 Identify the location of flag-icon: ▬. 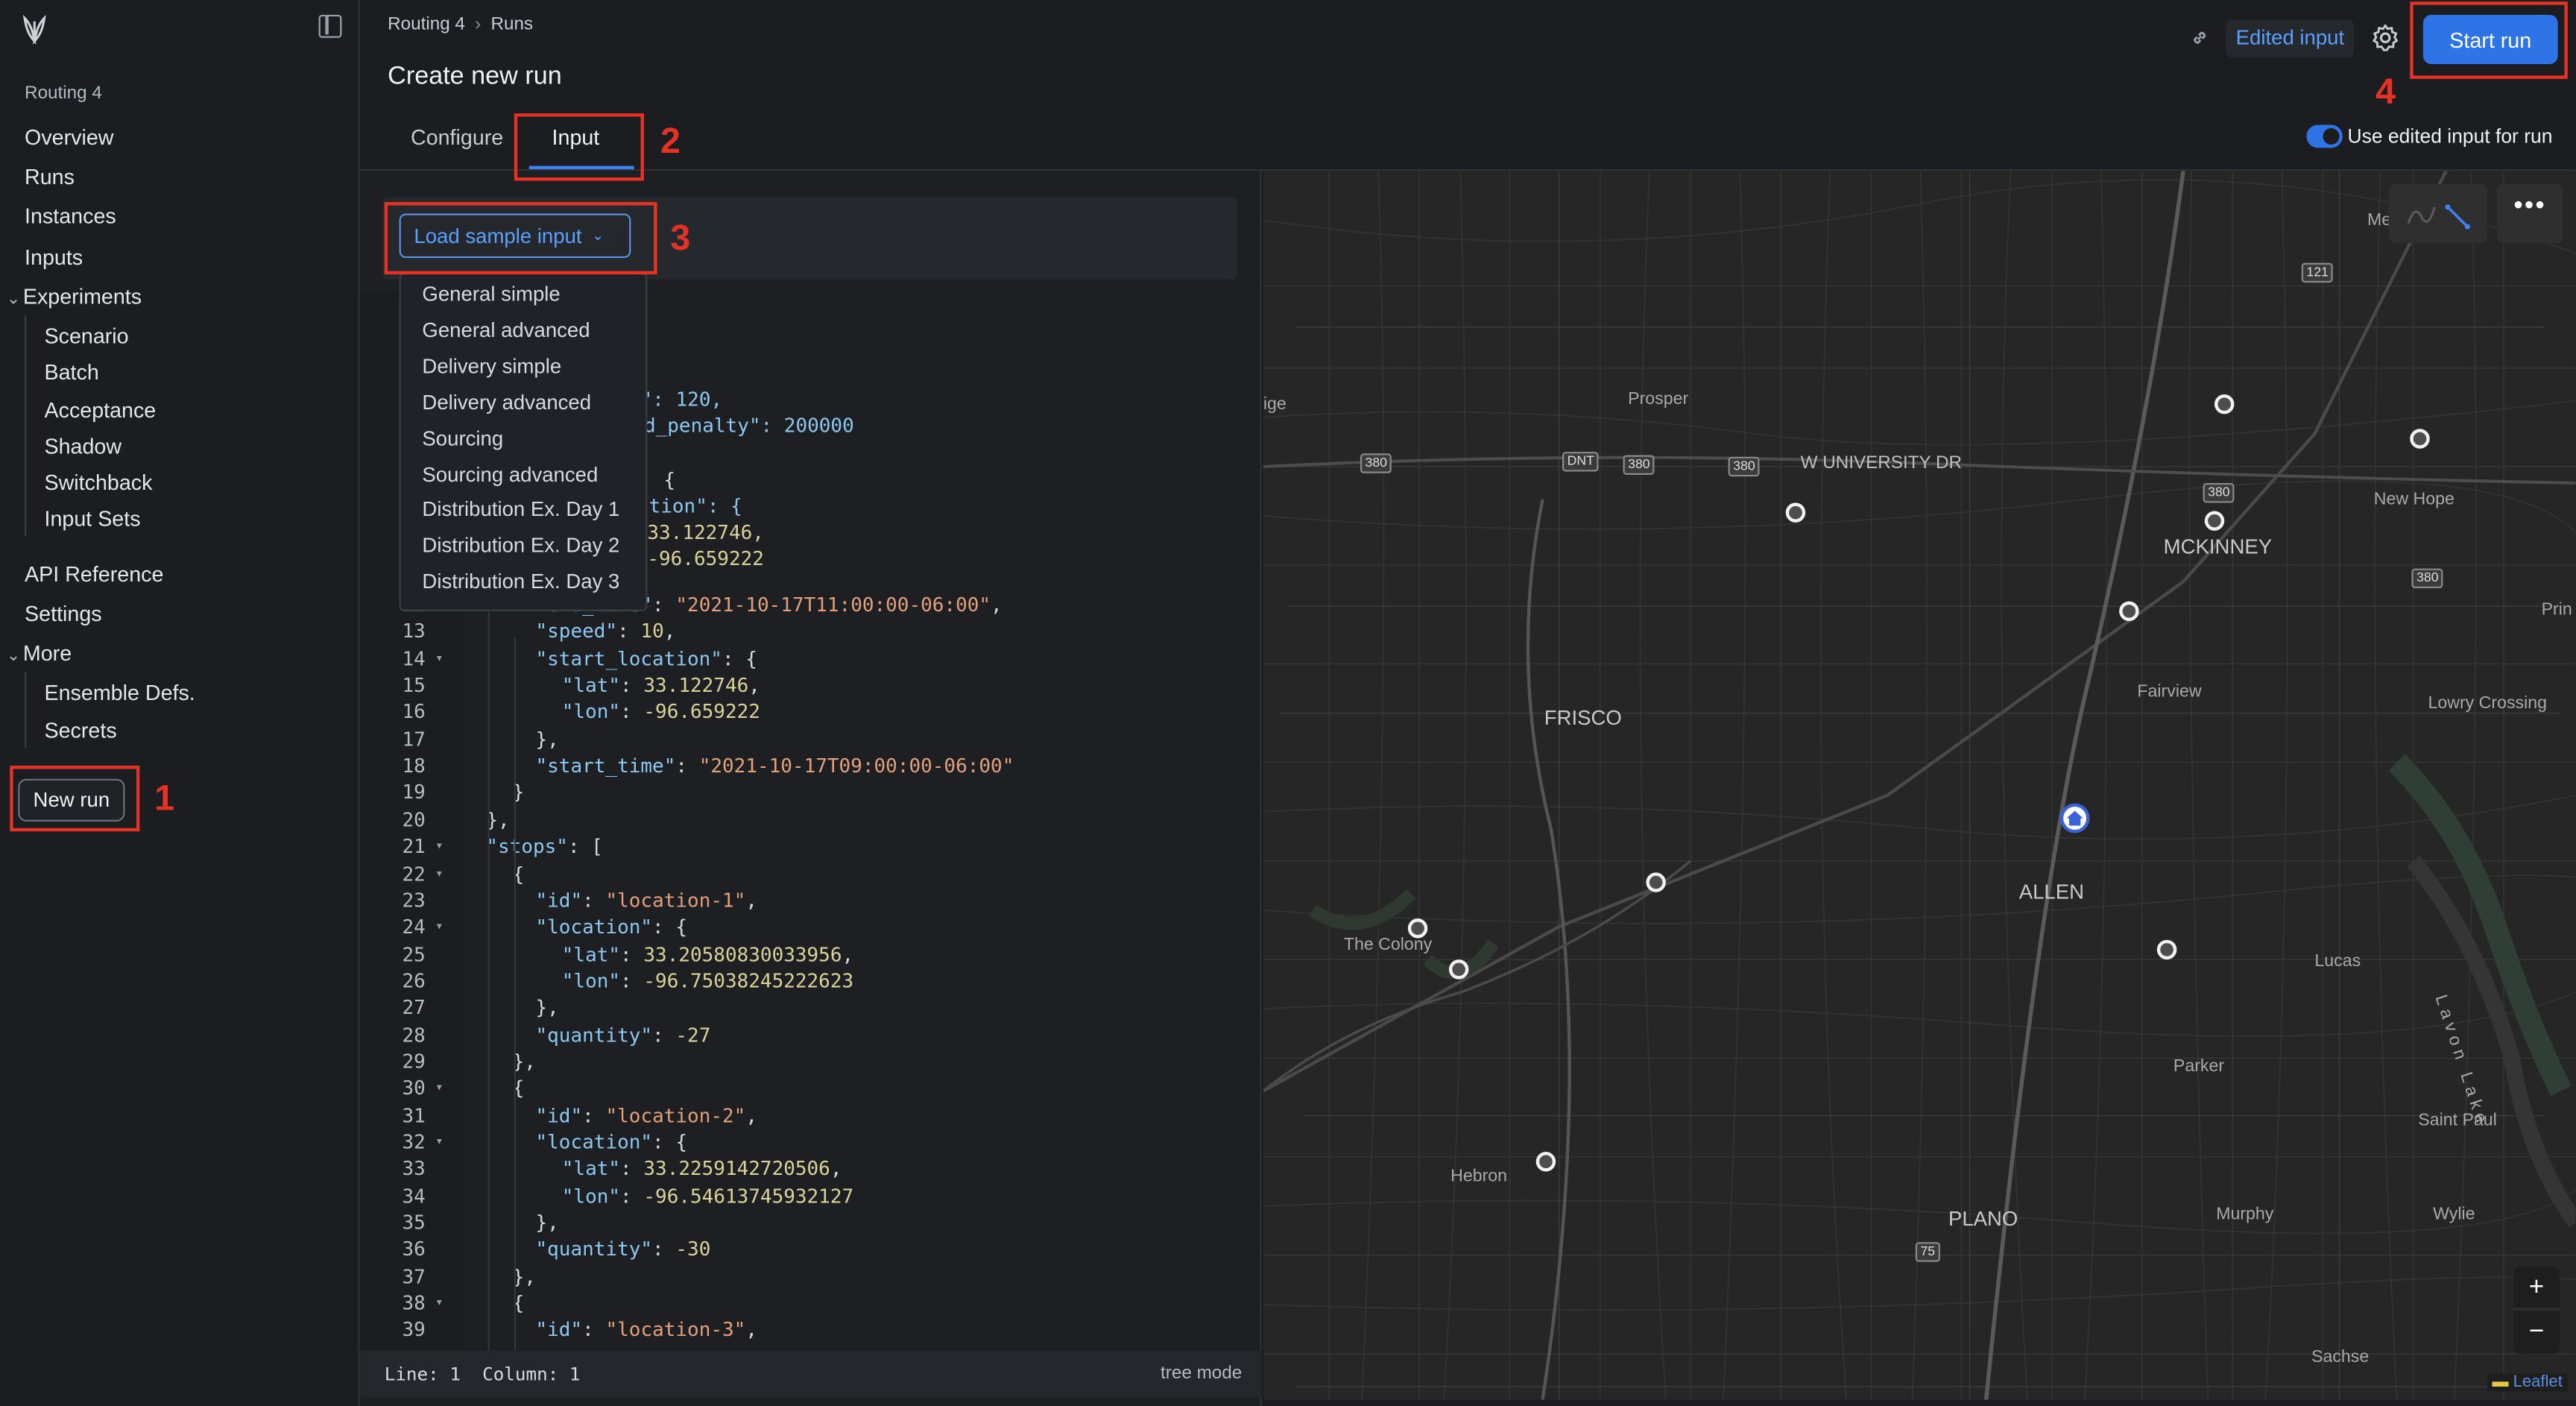
(2500, 1382).